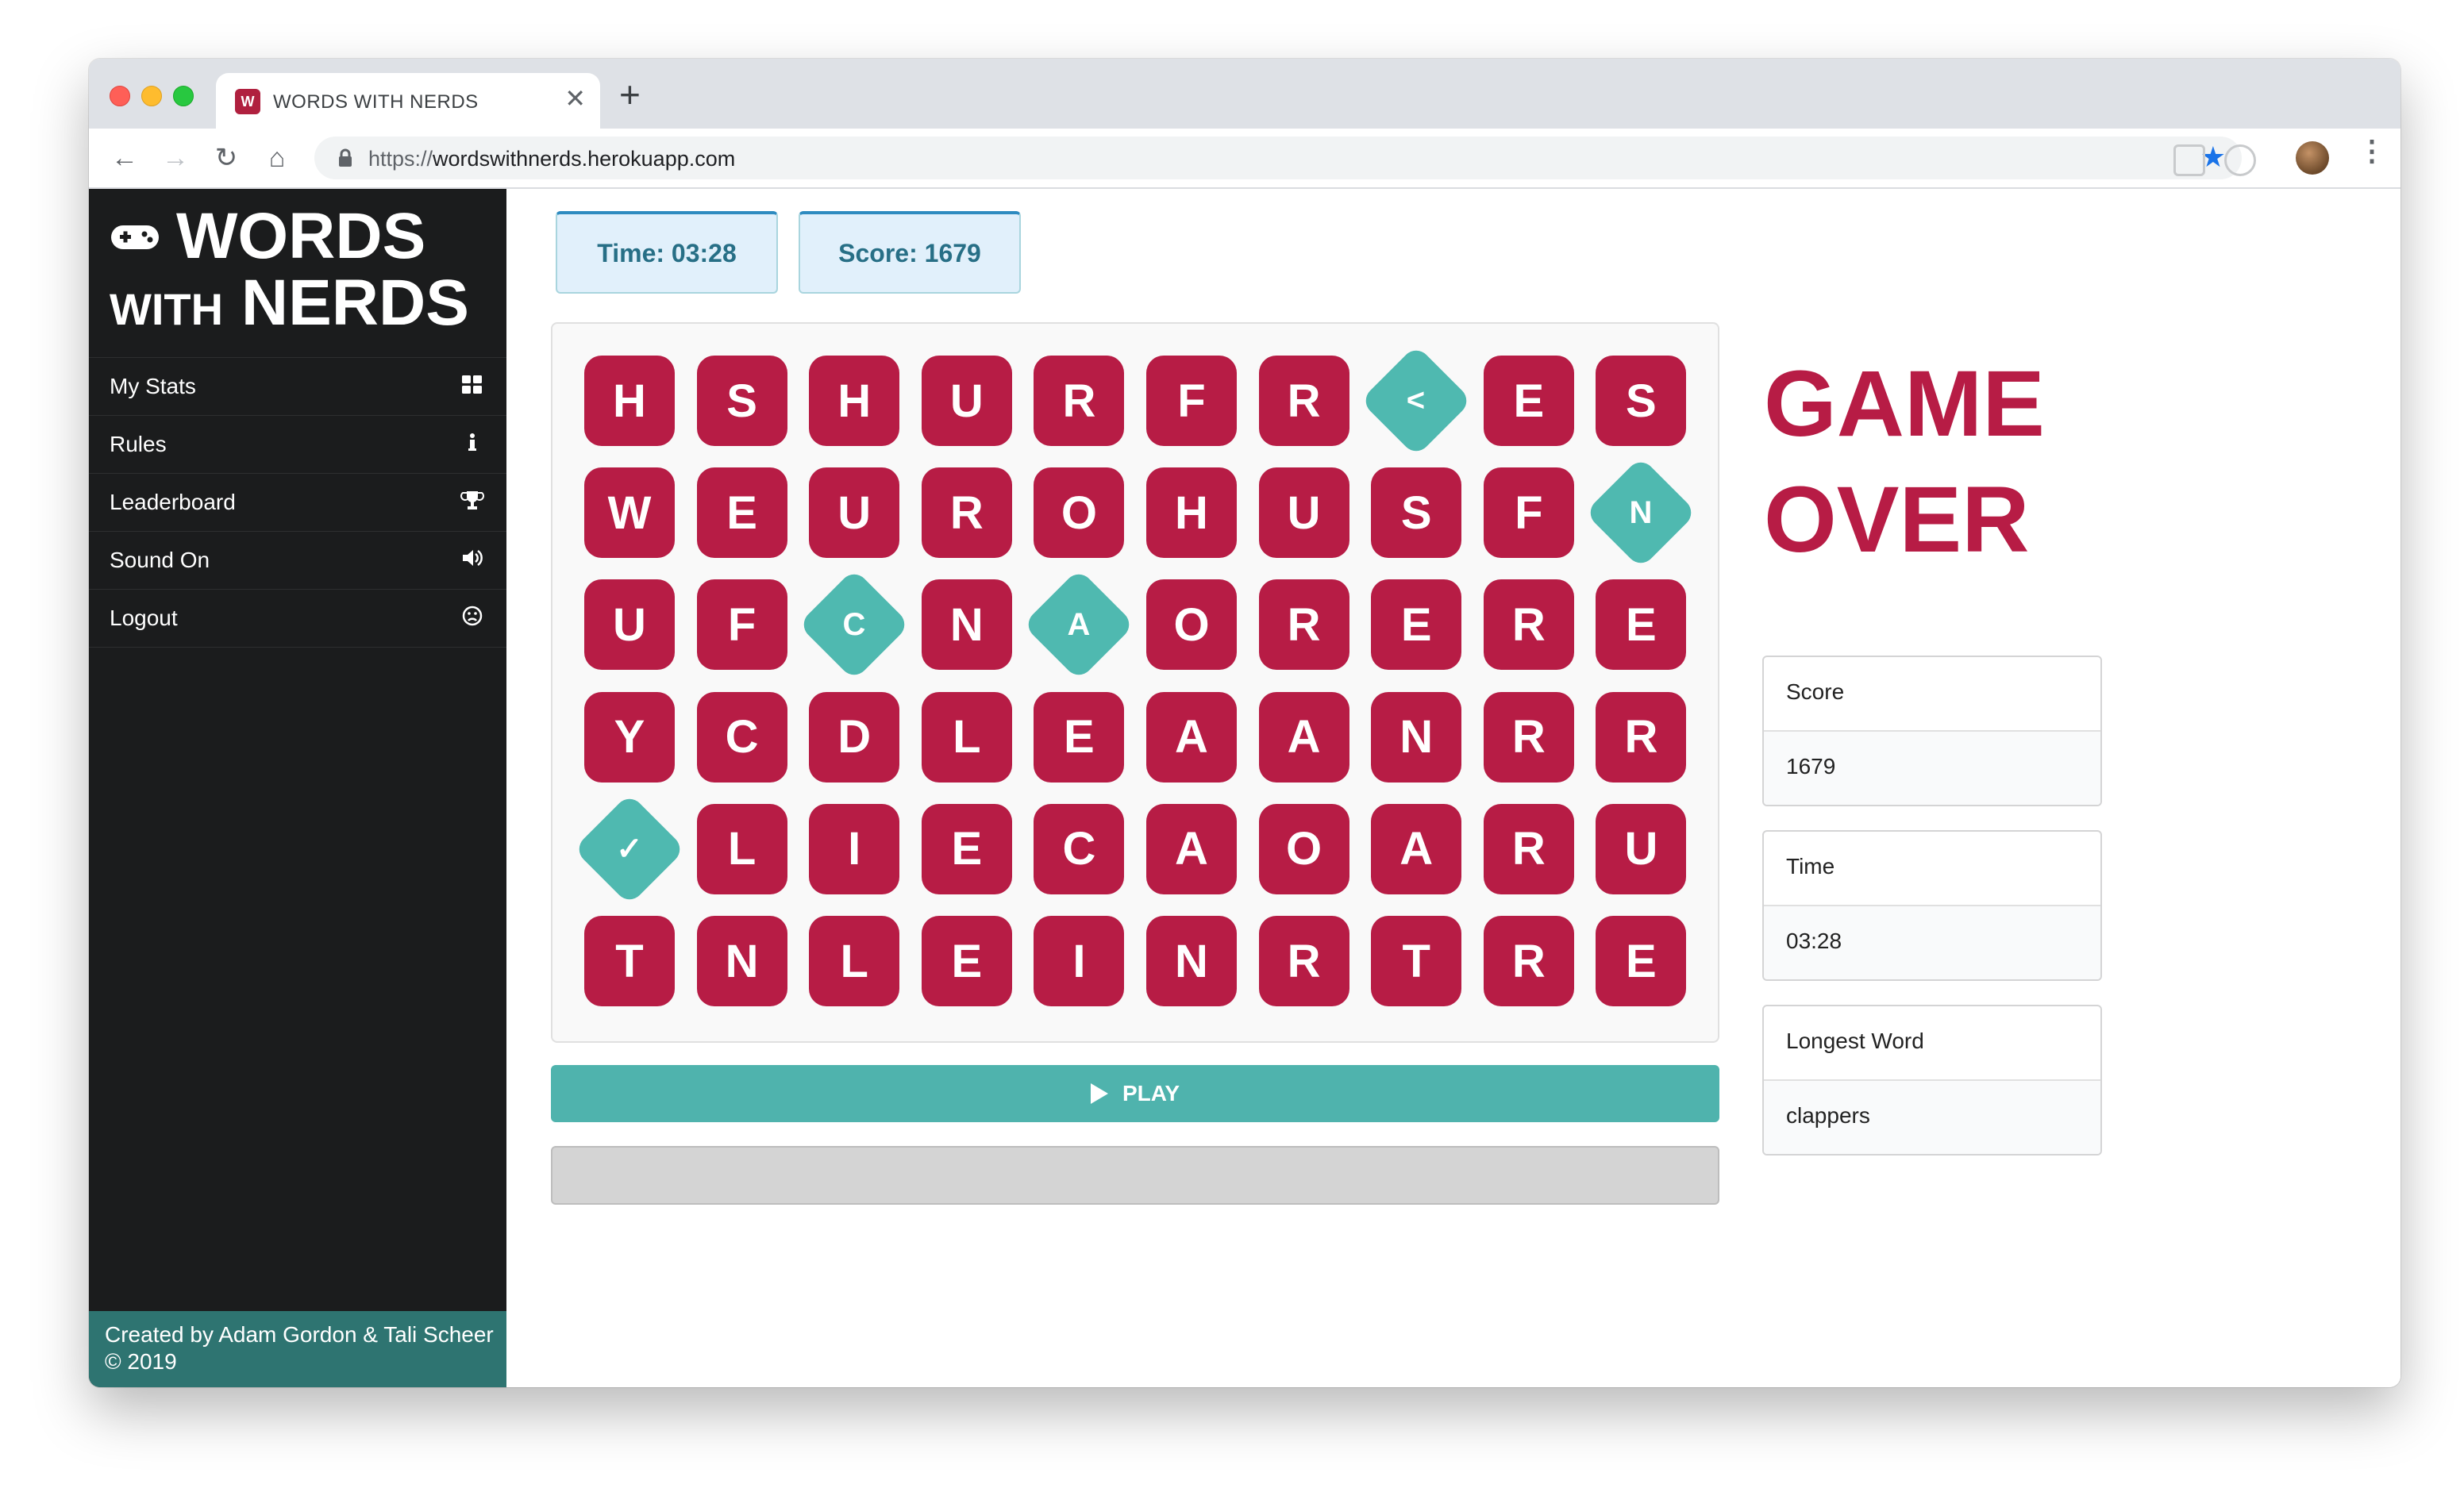  I want to click on word-input-bar, so click(1135, 1175).